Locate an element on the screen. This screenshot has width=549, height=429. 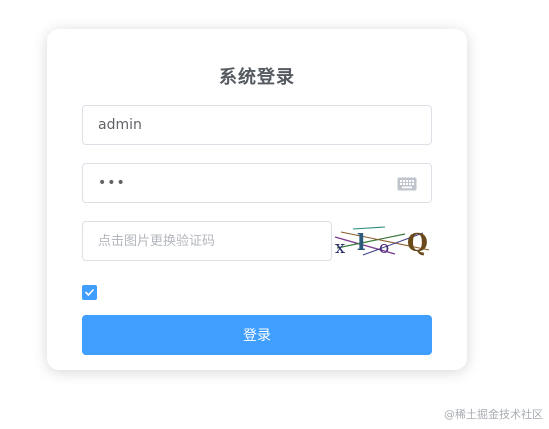
captcha-field is located at coordinates (207, 241).